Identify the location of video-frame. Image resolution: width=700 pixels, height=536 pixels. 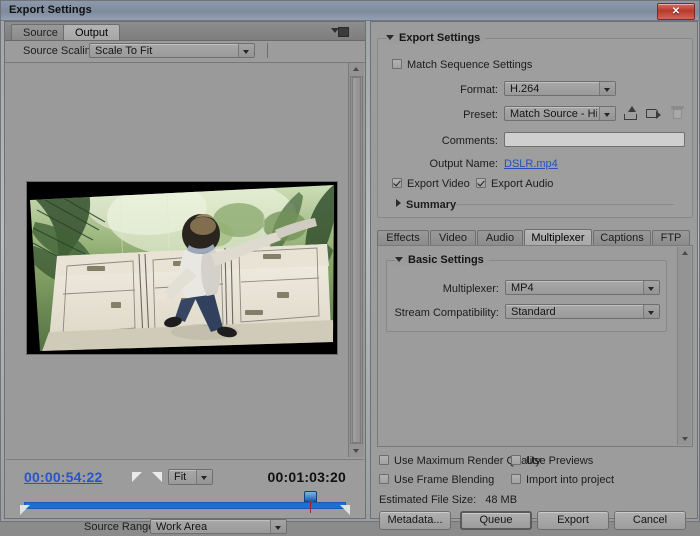
(182, 268).